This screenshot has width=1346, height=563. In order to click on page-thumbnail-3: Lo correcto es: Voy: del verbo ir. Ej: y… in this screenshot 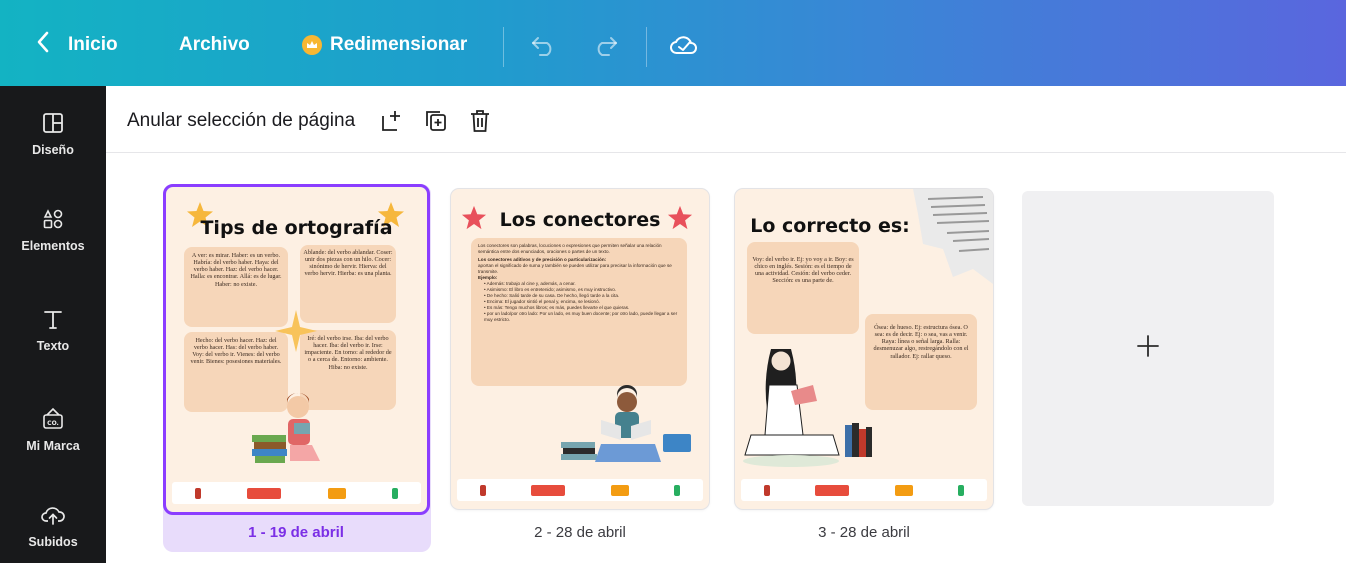, I will do `click(864, 349)`.